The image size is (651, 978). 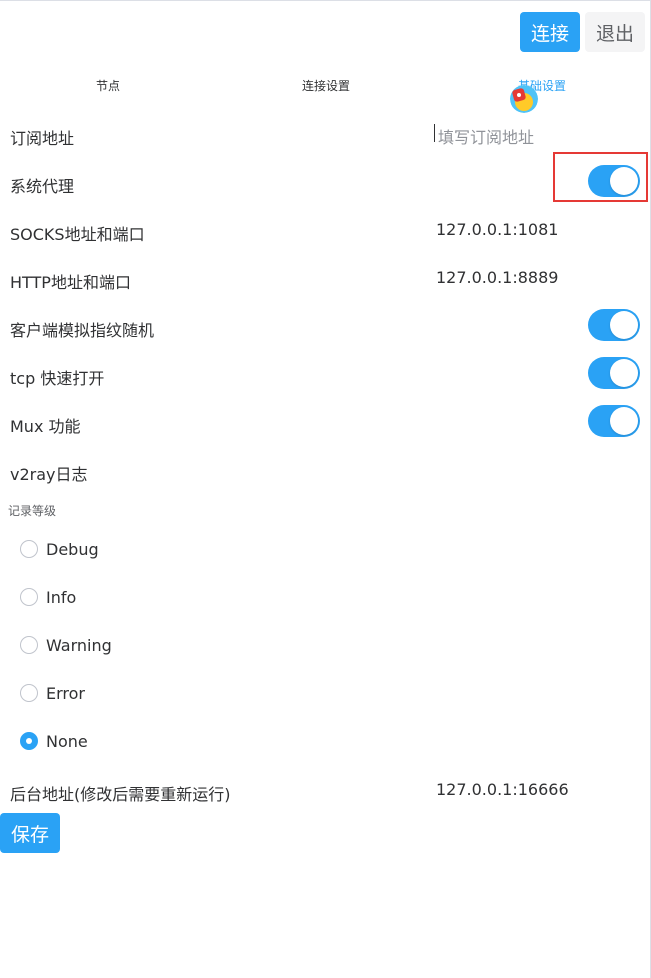 What do you see at coordinates (70, 282) in the screenshot?
I see `http-label: HTTP地址和端口` at bounding box center [70, 282].